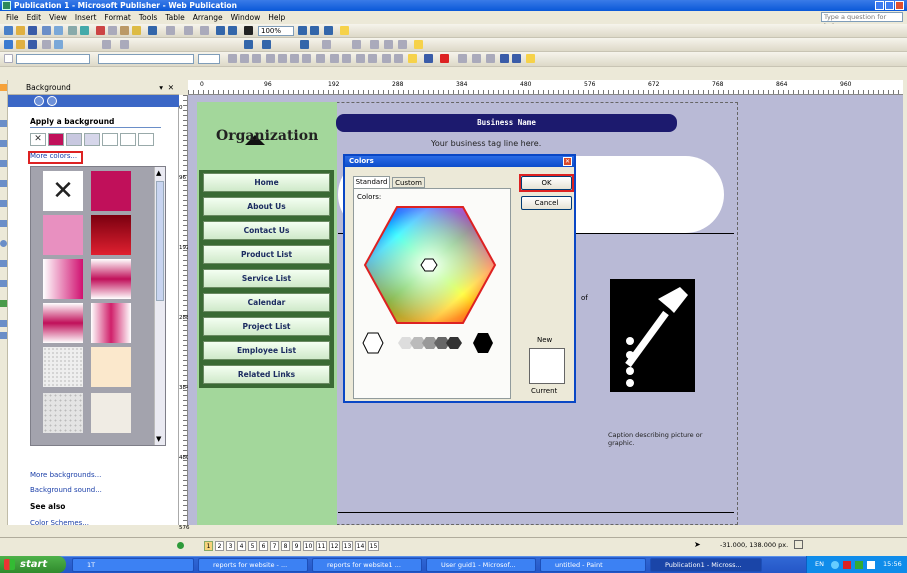  What do you see at coordinates (111, 279) in the screenshot?
I see `bg-tile-pink-band` at bounding box center [111, 279].